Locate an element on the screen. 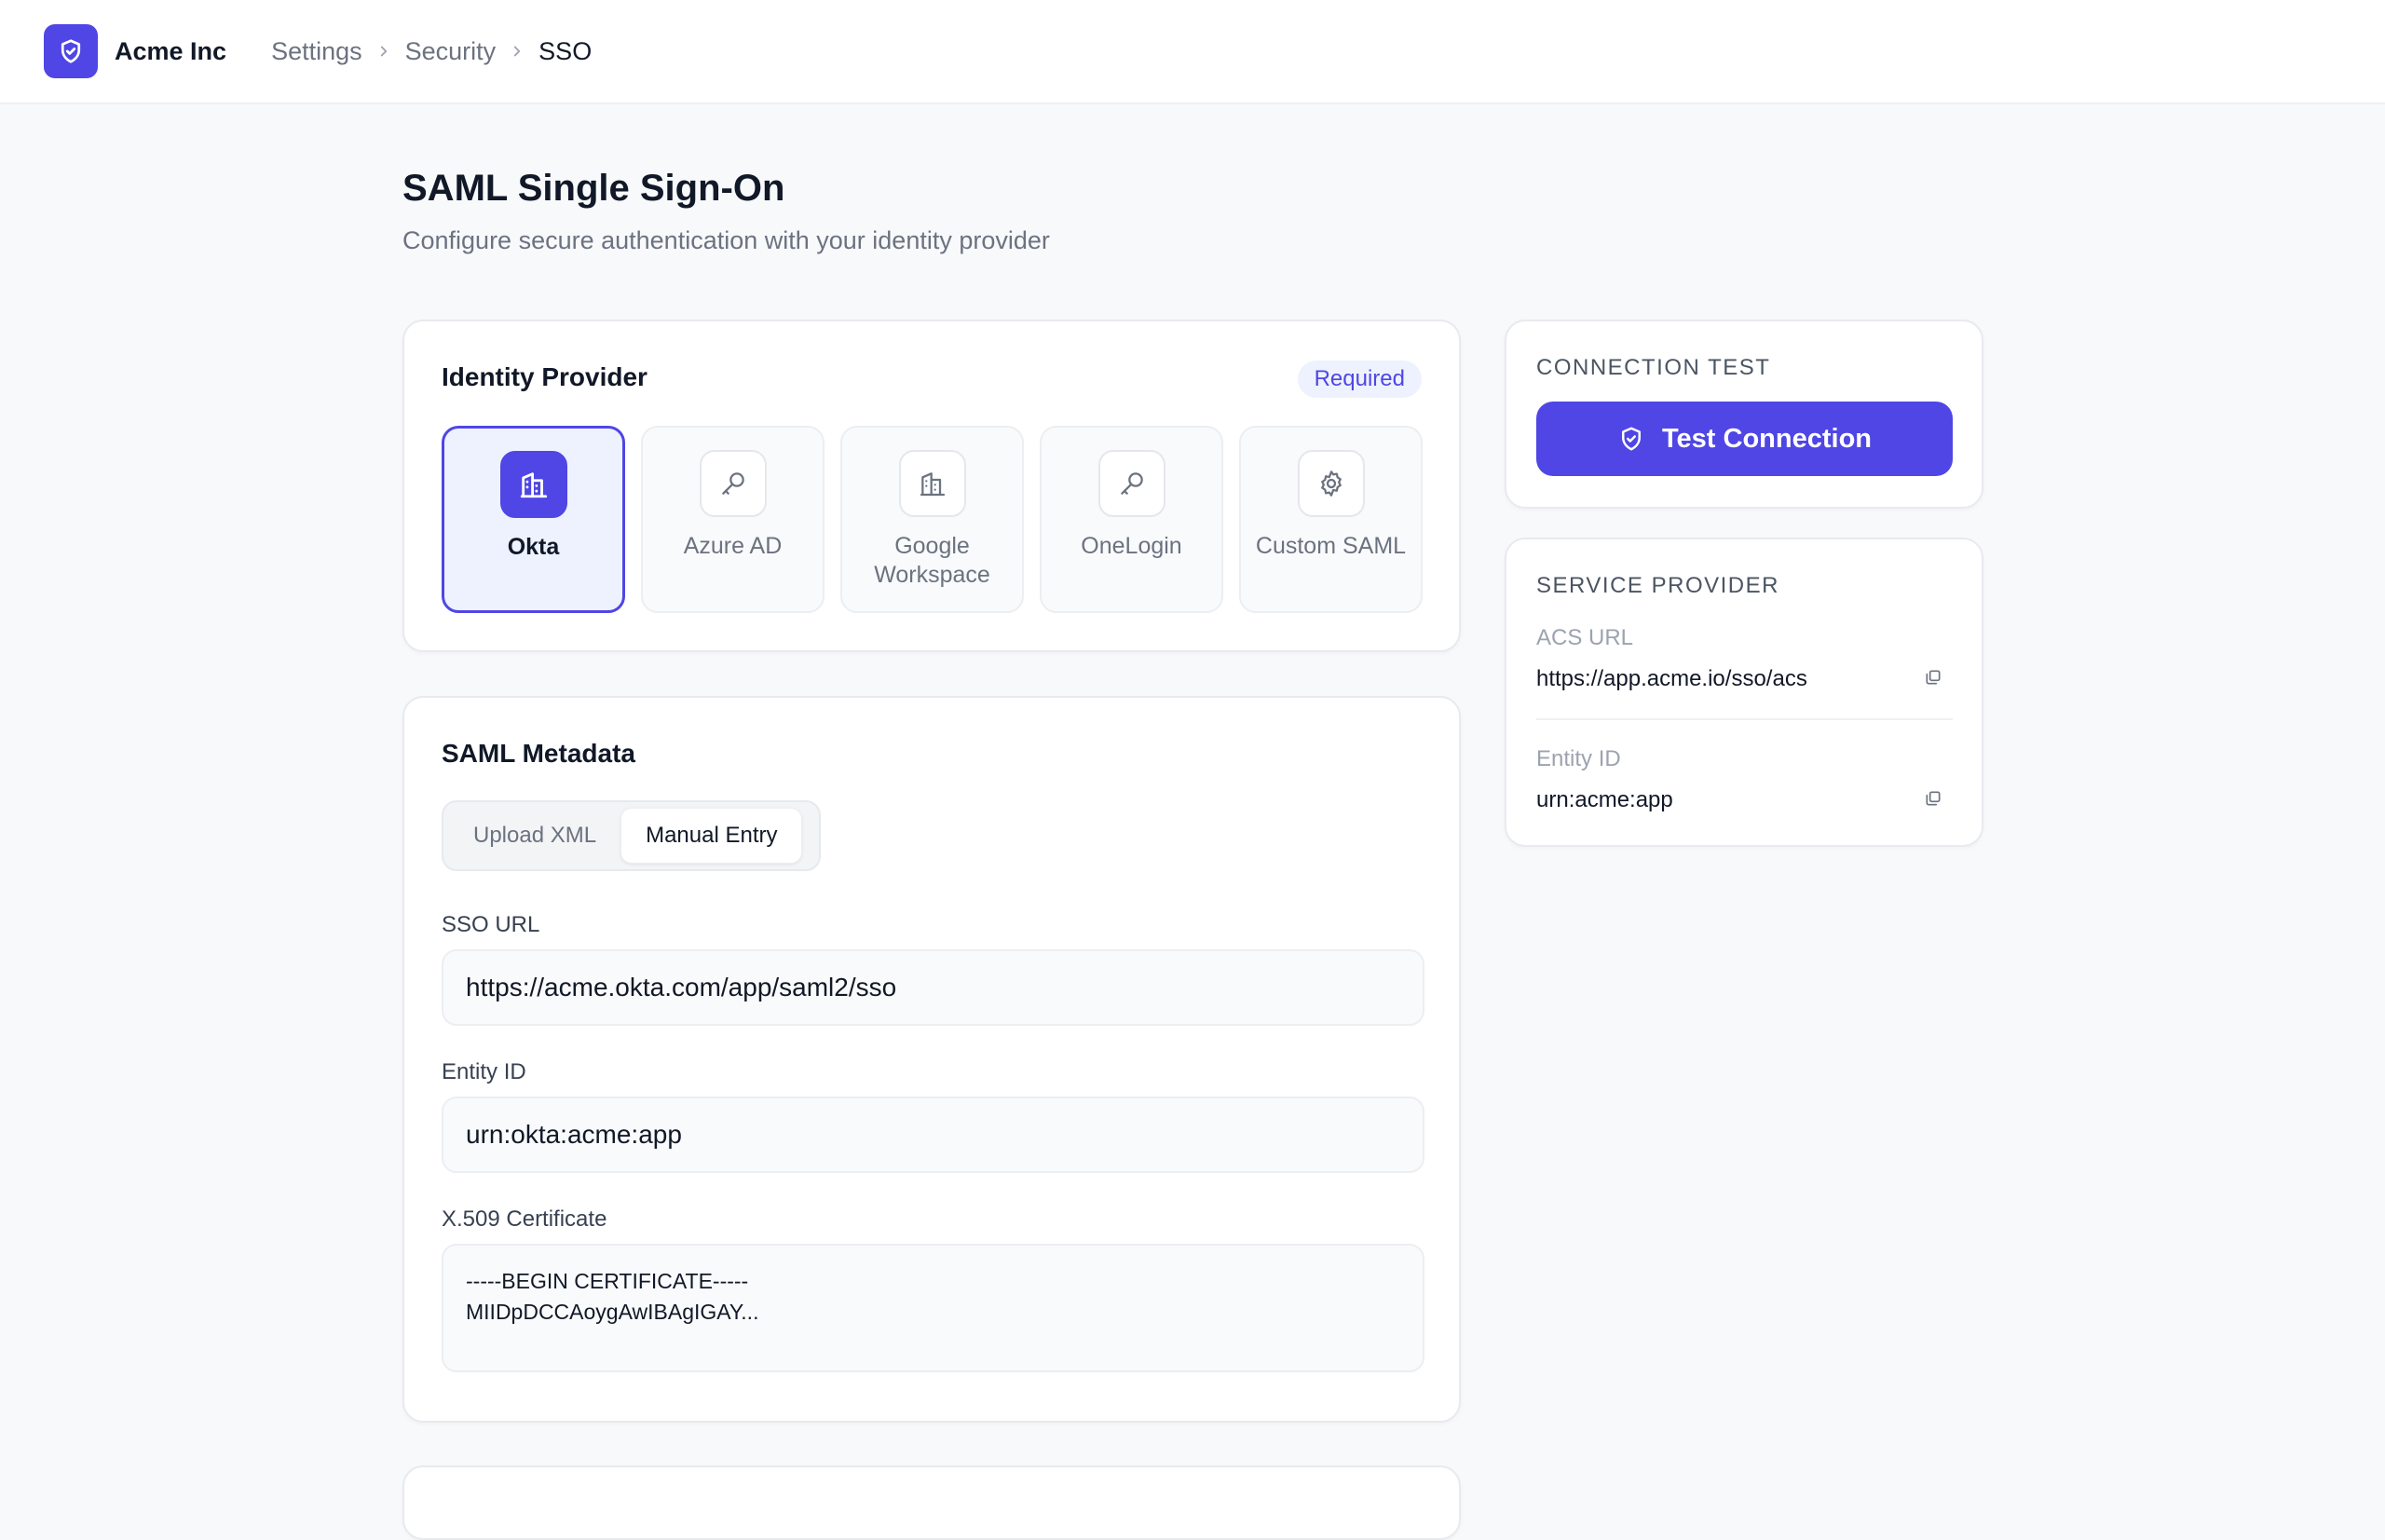 This screenshot has height=1540, width=2385. breadcrumb: Settings Security SSO is located at coordinates (431, 51).